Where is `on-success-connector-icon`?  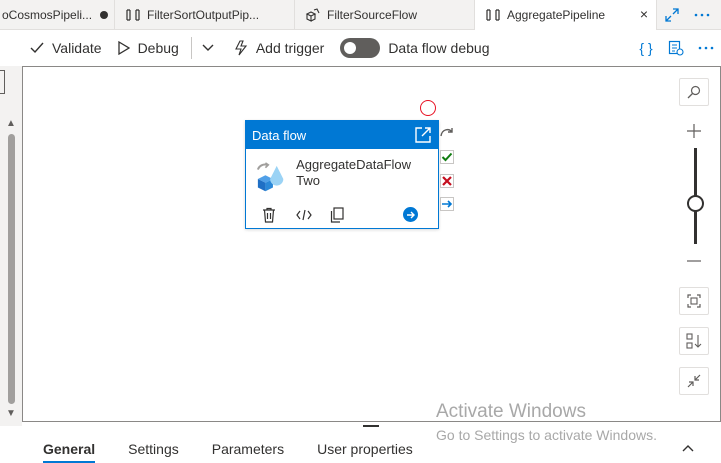
on-success-connector-icon is located at coordinates (447, 157).